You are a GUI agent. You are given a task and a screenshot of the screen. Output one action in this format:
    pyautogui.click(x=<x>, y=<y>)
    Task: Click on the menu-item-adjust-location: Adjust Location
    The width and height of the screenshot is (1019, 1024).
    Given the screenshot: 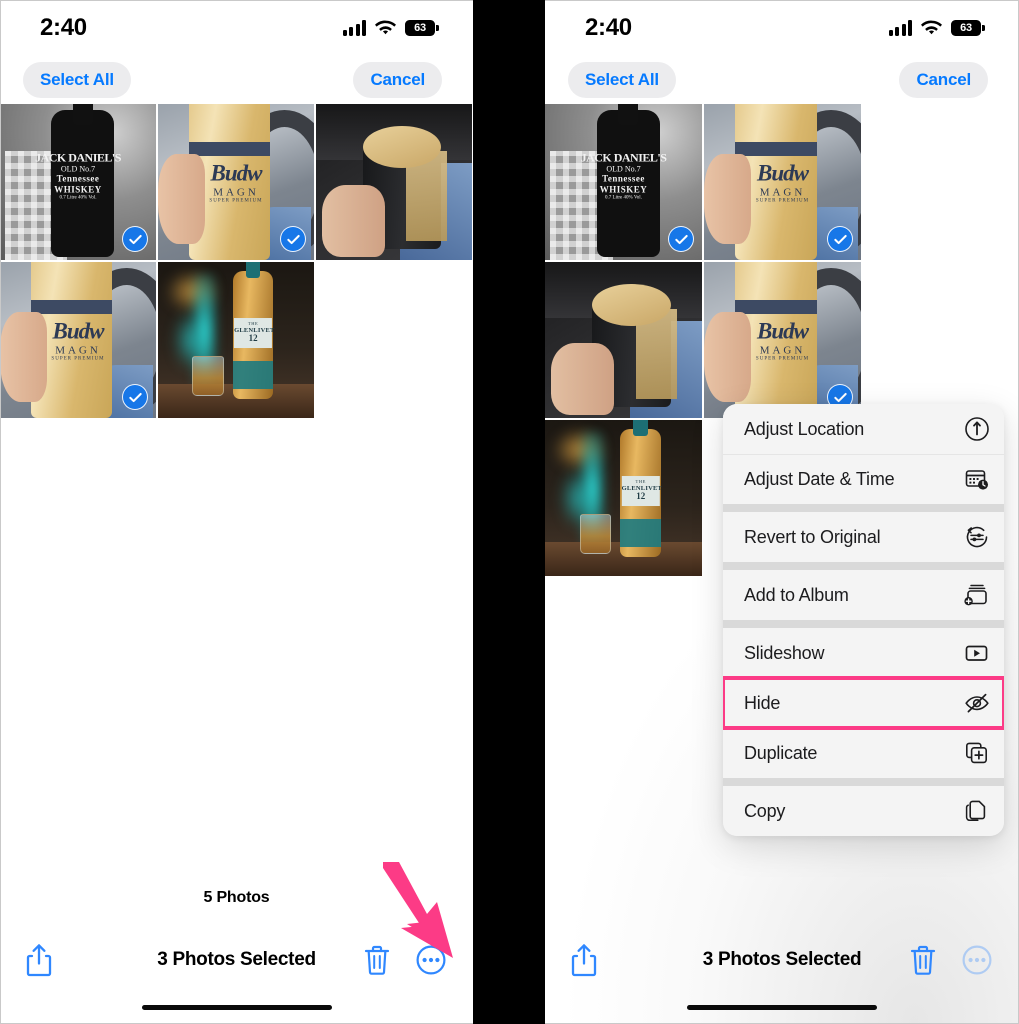 What is the action you would take?
    pyautogui.click(x=863, y=429)
    